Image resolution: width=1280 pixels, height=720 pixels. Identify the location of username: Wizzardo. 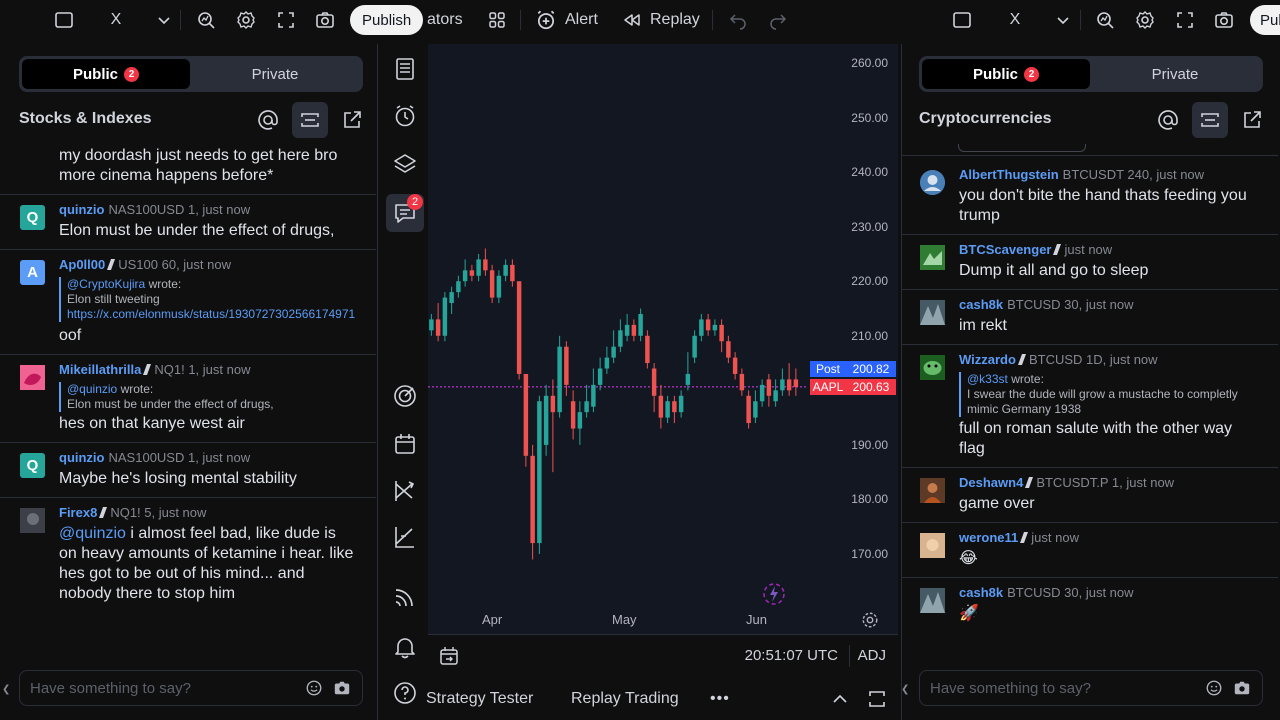
(987, 359).